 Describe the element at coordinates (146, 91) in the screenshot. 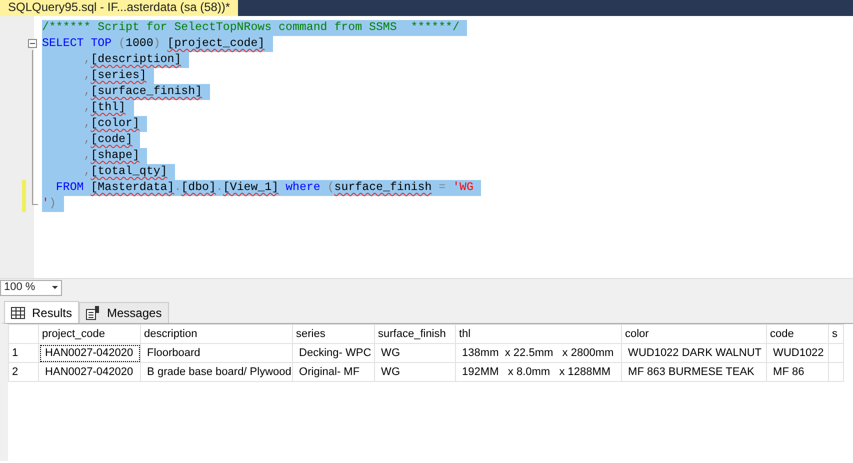

I see `code-identifier: [surface_finish]` at that location.